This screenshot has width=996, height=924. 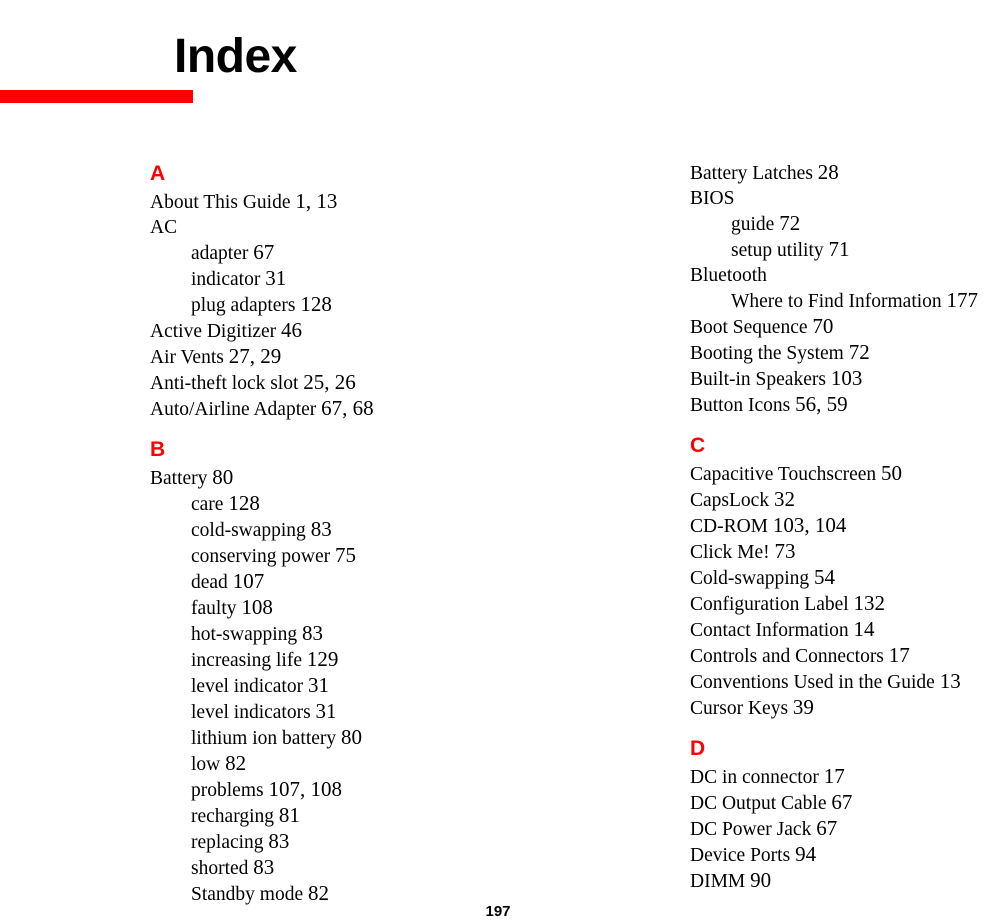 I want to click on index-entry-page-numbers: 90, so click(x=760, y=880).